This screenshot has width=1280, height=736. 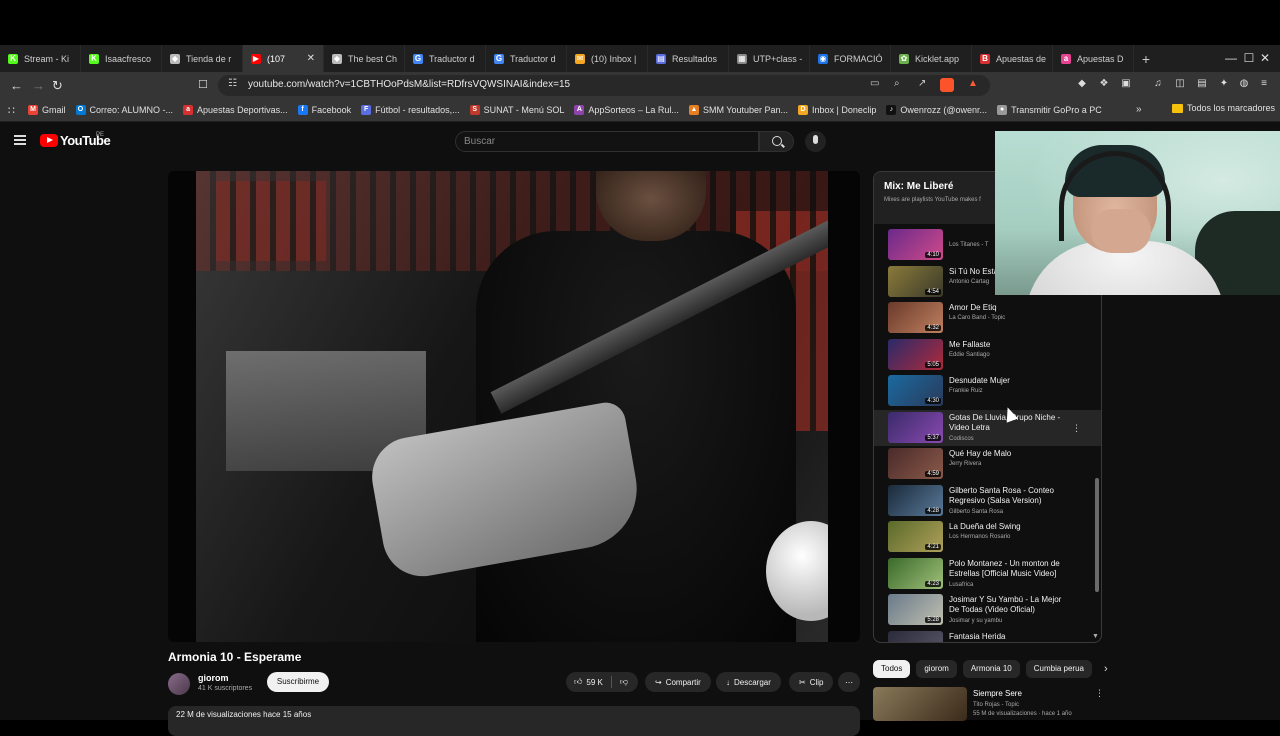 What do you see at coordinates (213, 678) in the screenshot?
I see `channel-name: giorom` at bounding box center [213, 678].